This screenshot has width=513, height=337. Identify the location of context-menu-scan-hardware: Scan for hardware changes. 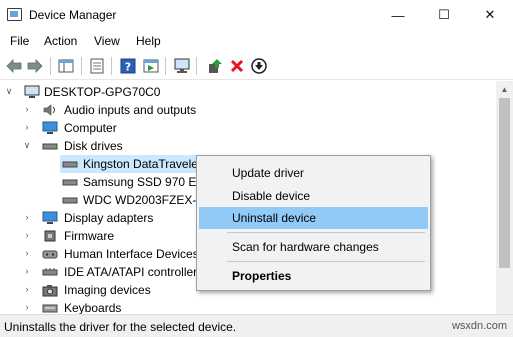
(313, 247).